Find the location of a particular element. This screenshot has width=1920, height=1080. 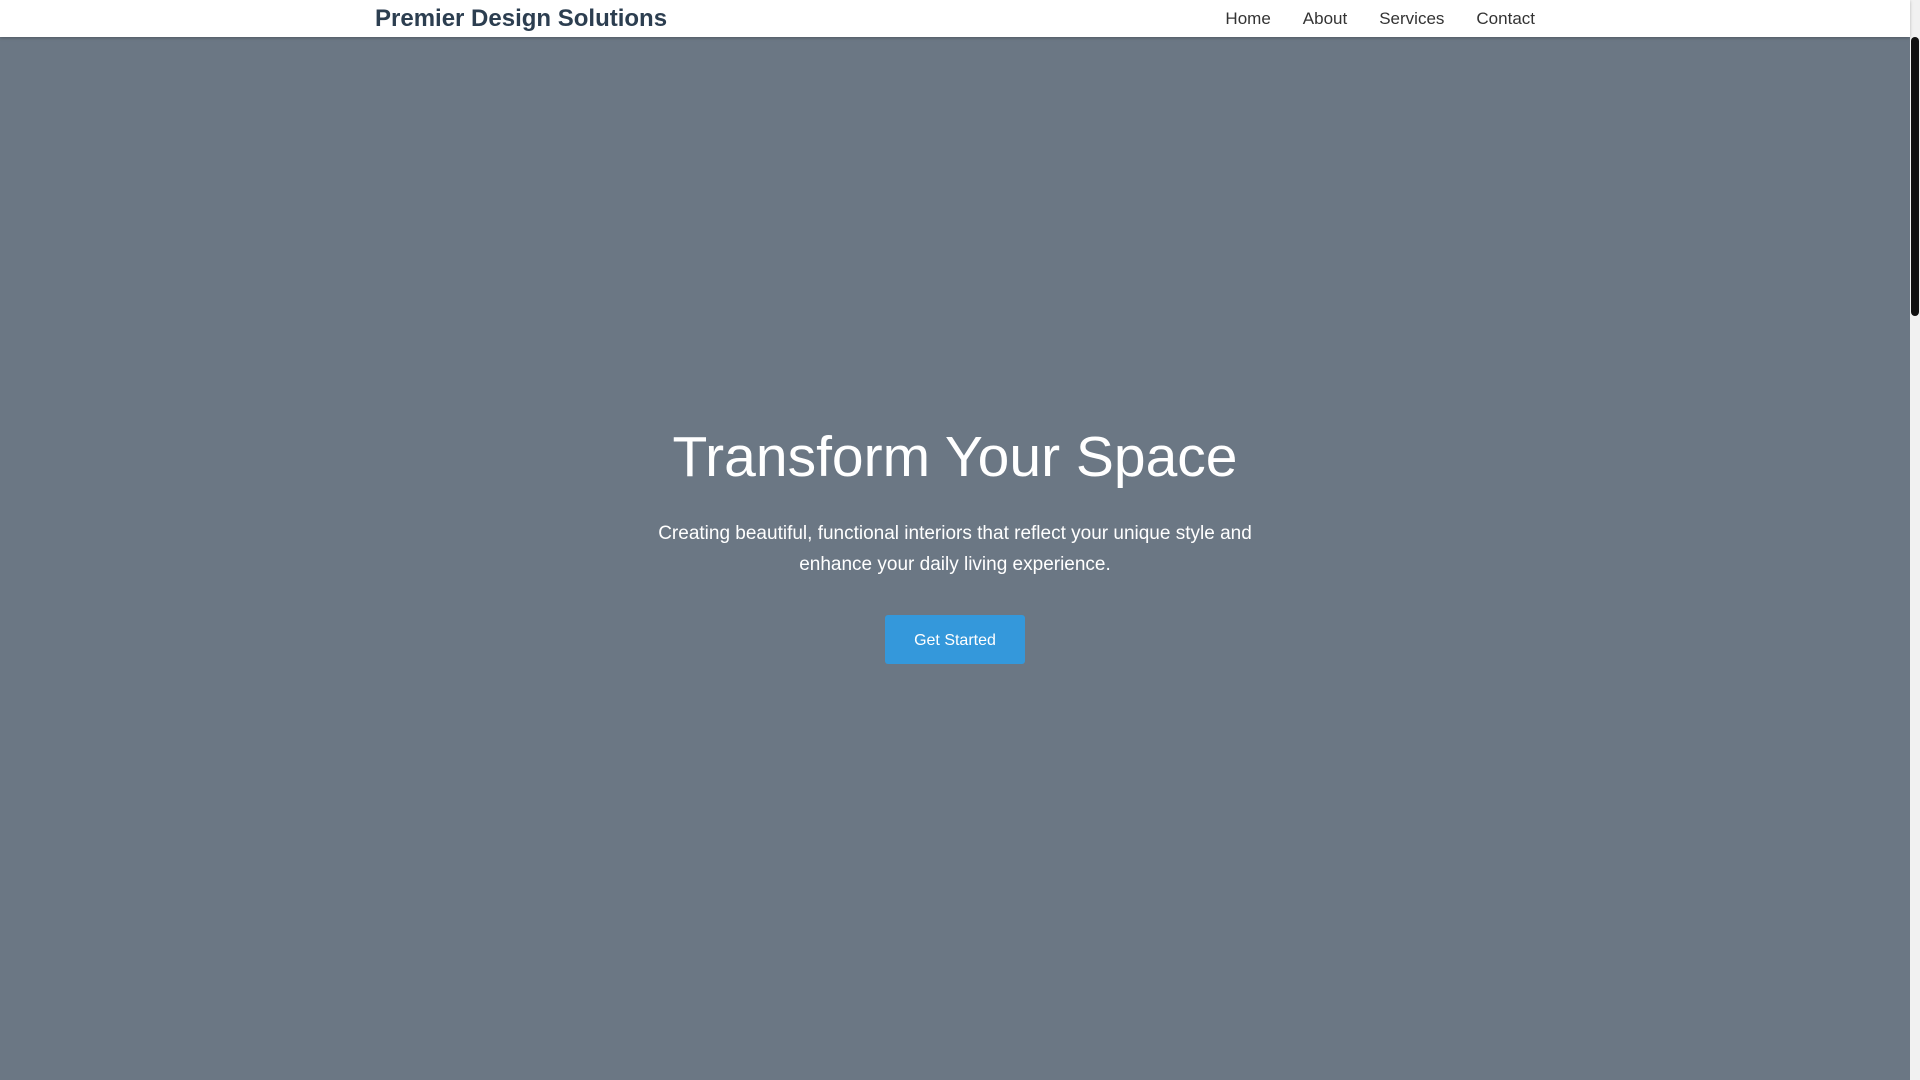

nav-links: Home About Services Contact is located at coordinates (1380, 19).